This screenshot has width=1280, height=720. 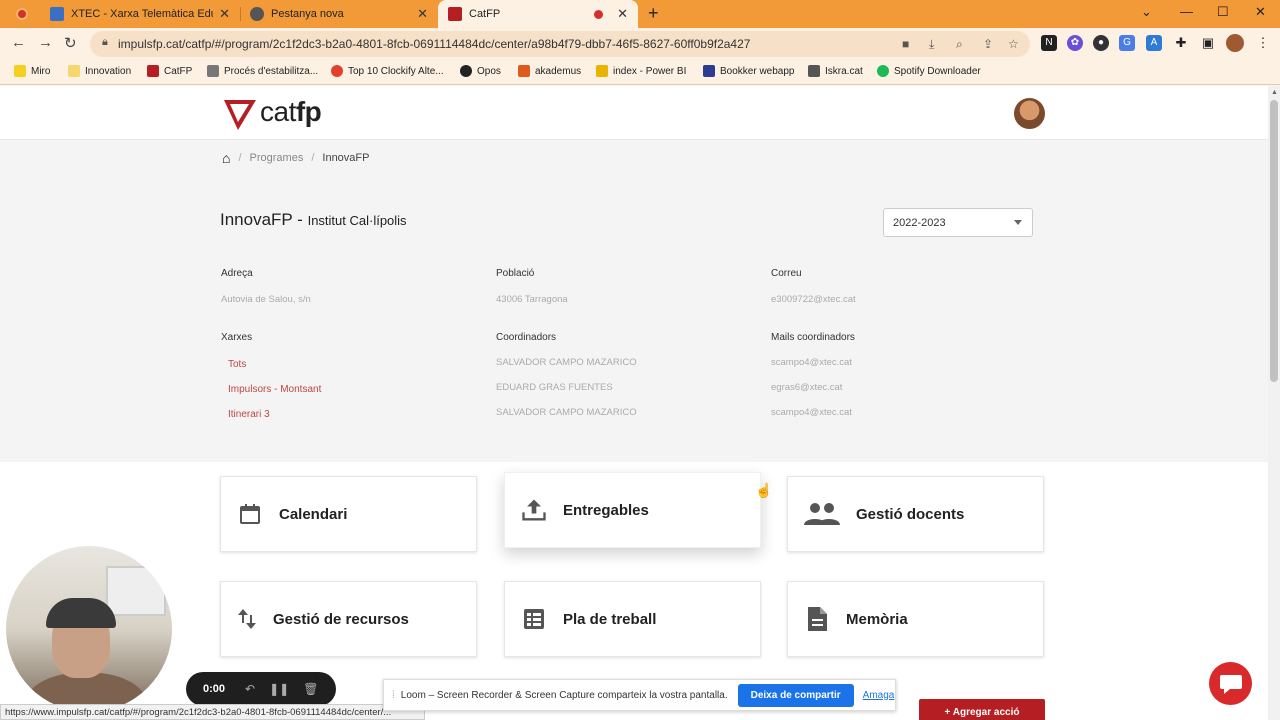 What do you see at coordinates (339, 14) in the screenshot?
I see `tab-new-tab: Pestanya nova ✕` at bounding box center [339, 14].